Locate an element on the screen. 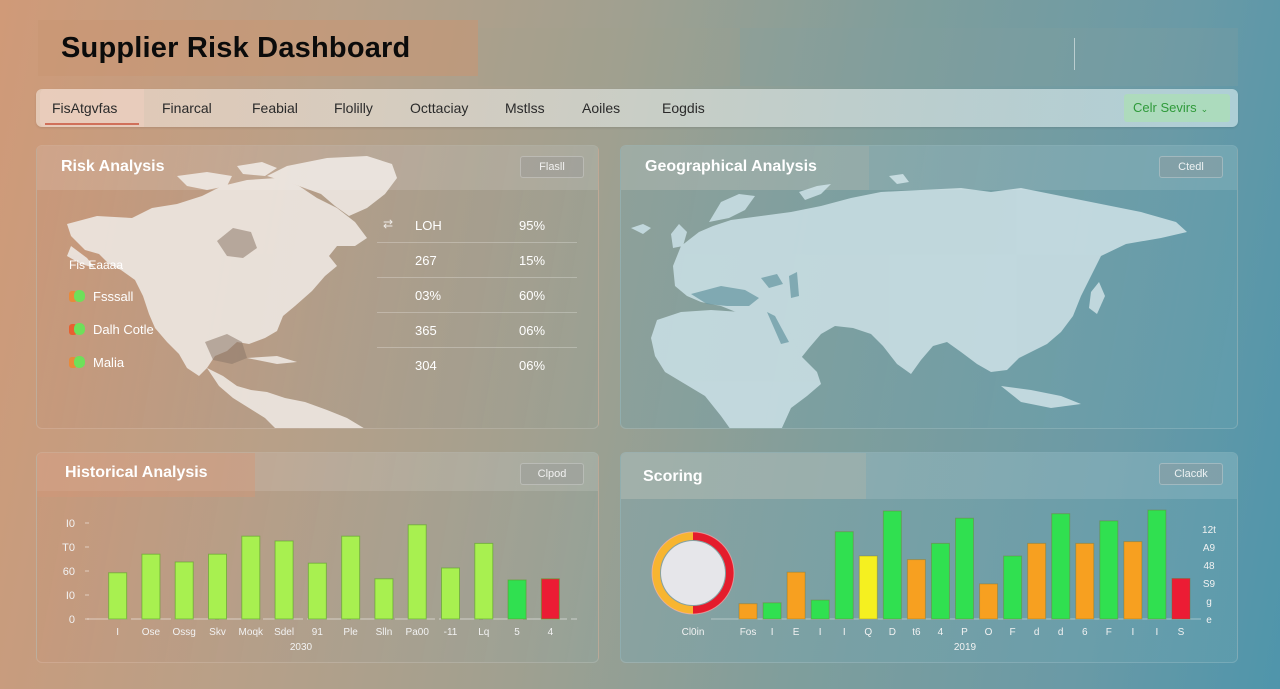 The width and height of the screenshot is (1280, 689). legend-title: Fis Eaaaa is located at coordinates (96, 265).